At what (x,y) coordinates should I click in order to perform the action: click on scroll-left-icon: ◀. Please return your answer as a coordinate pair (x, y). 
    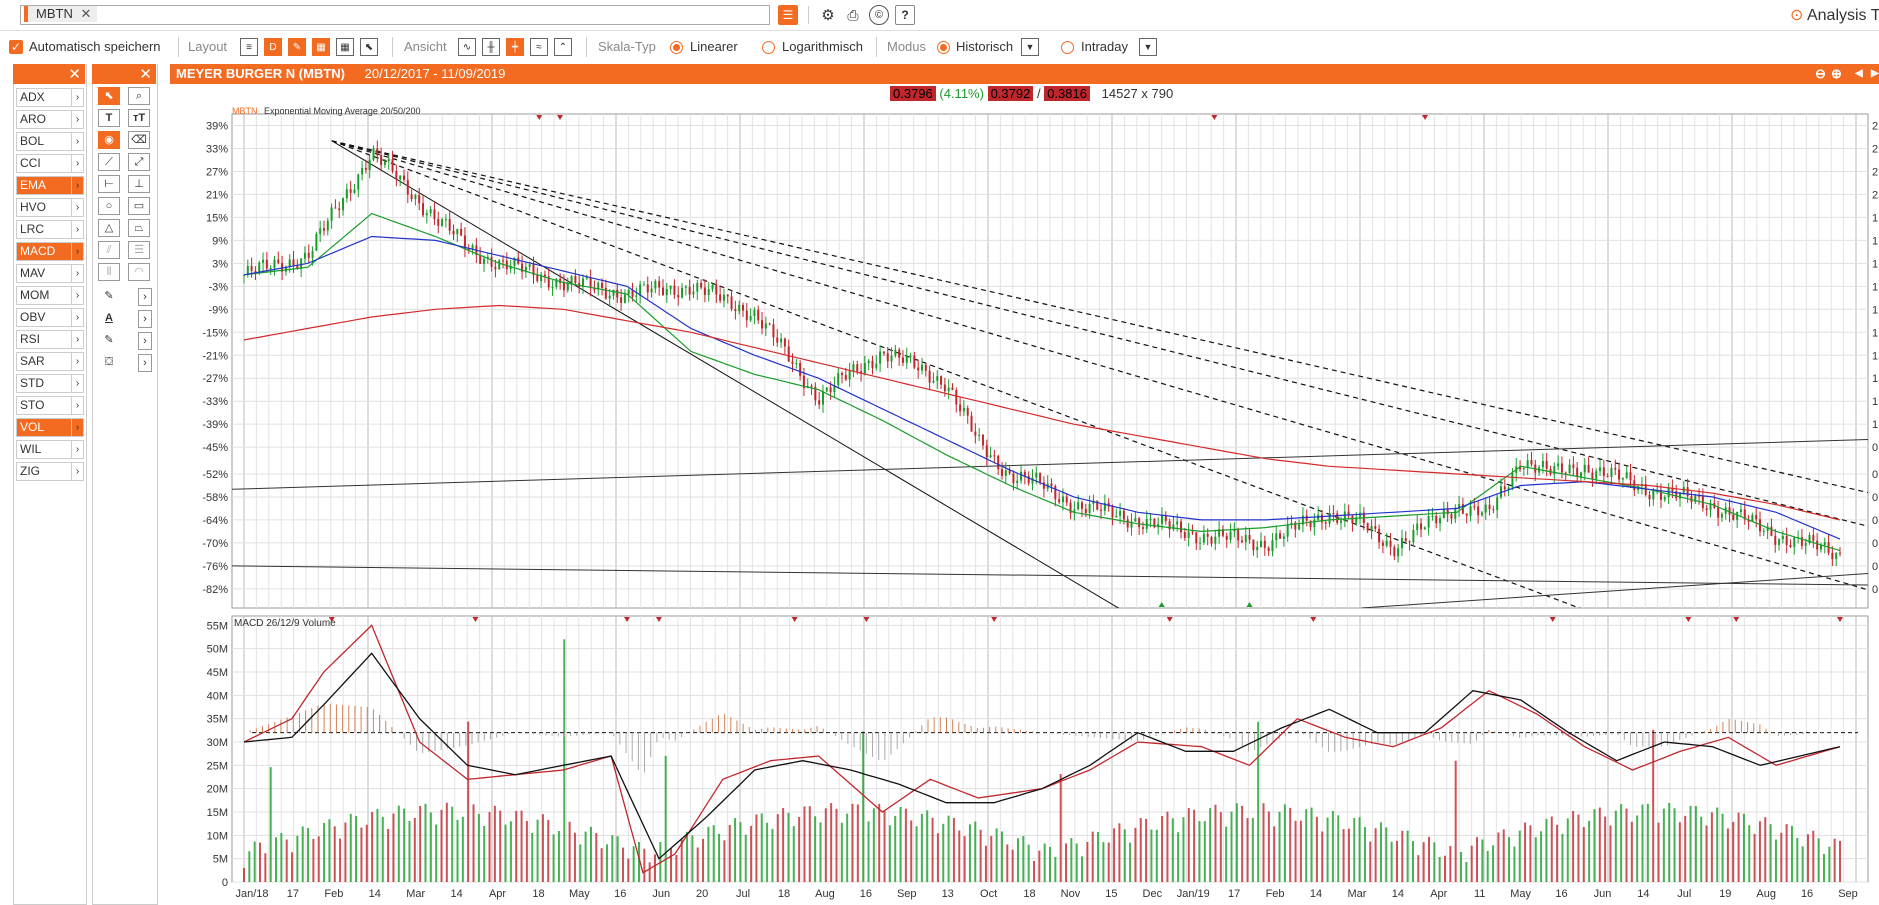
    Looking at the image, I should click on (1859, 74).